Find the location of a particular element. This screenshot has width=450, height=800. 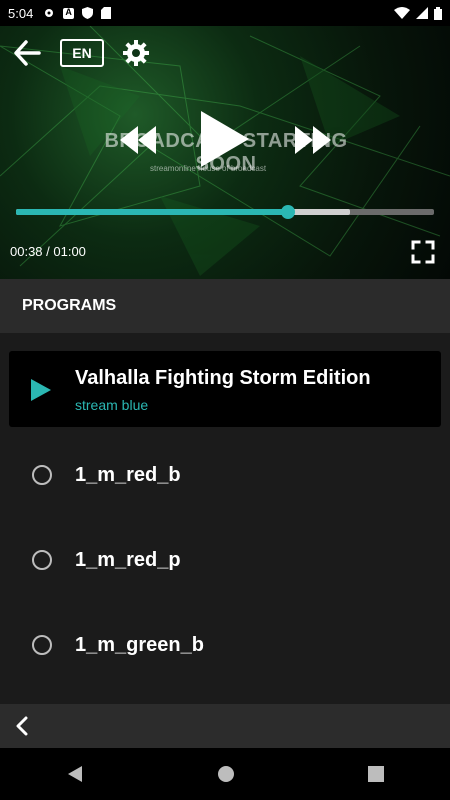

nav-back-icon is located at coordinates (75, 774).